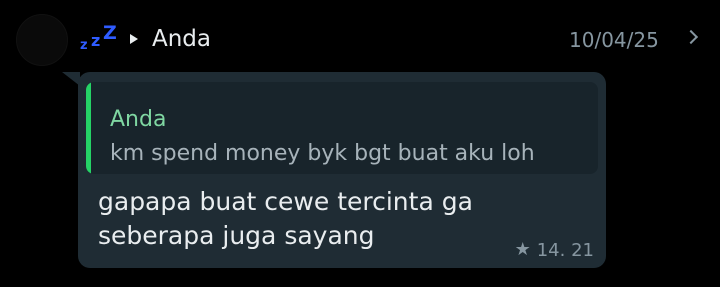  I want to click on sender-name: Anda, so click(182, 39).